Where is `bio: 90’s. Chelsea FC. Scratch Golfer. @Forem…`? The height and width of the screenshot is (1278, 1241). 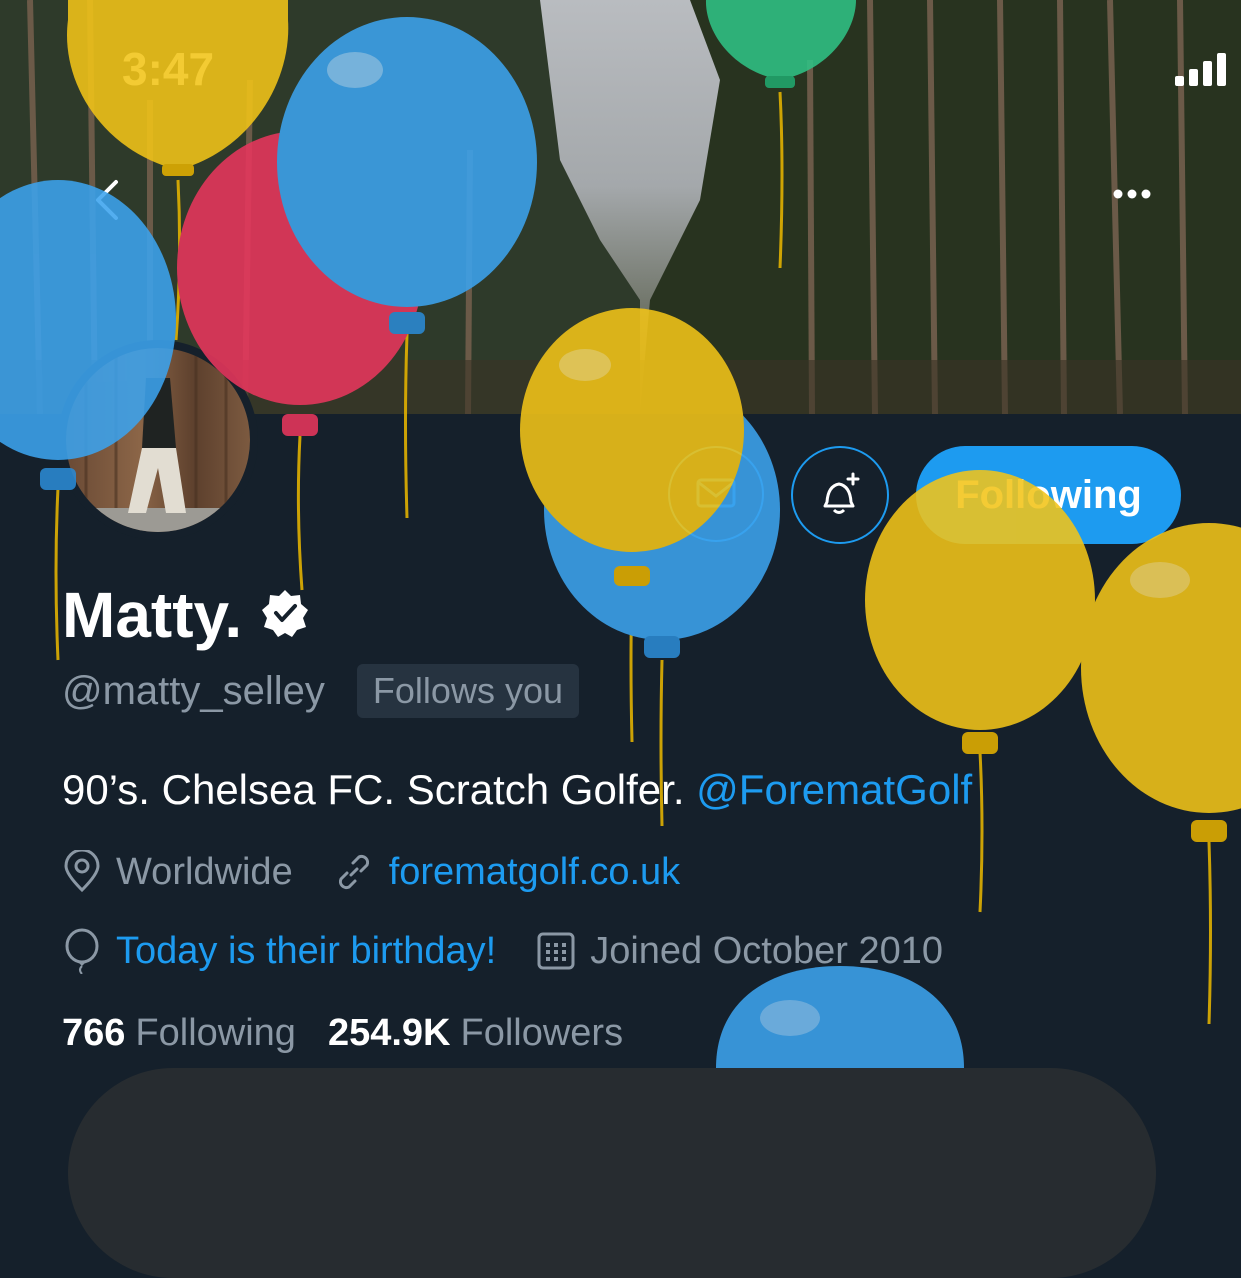
bio: 90’s. Chelsea FC. Scratch Golfer. @Forem… is located at coordinates (517, 790).